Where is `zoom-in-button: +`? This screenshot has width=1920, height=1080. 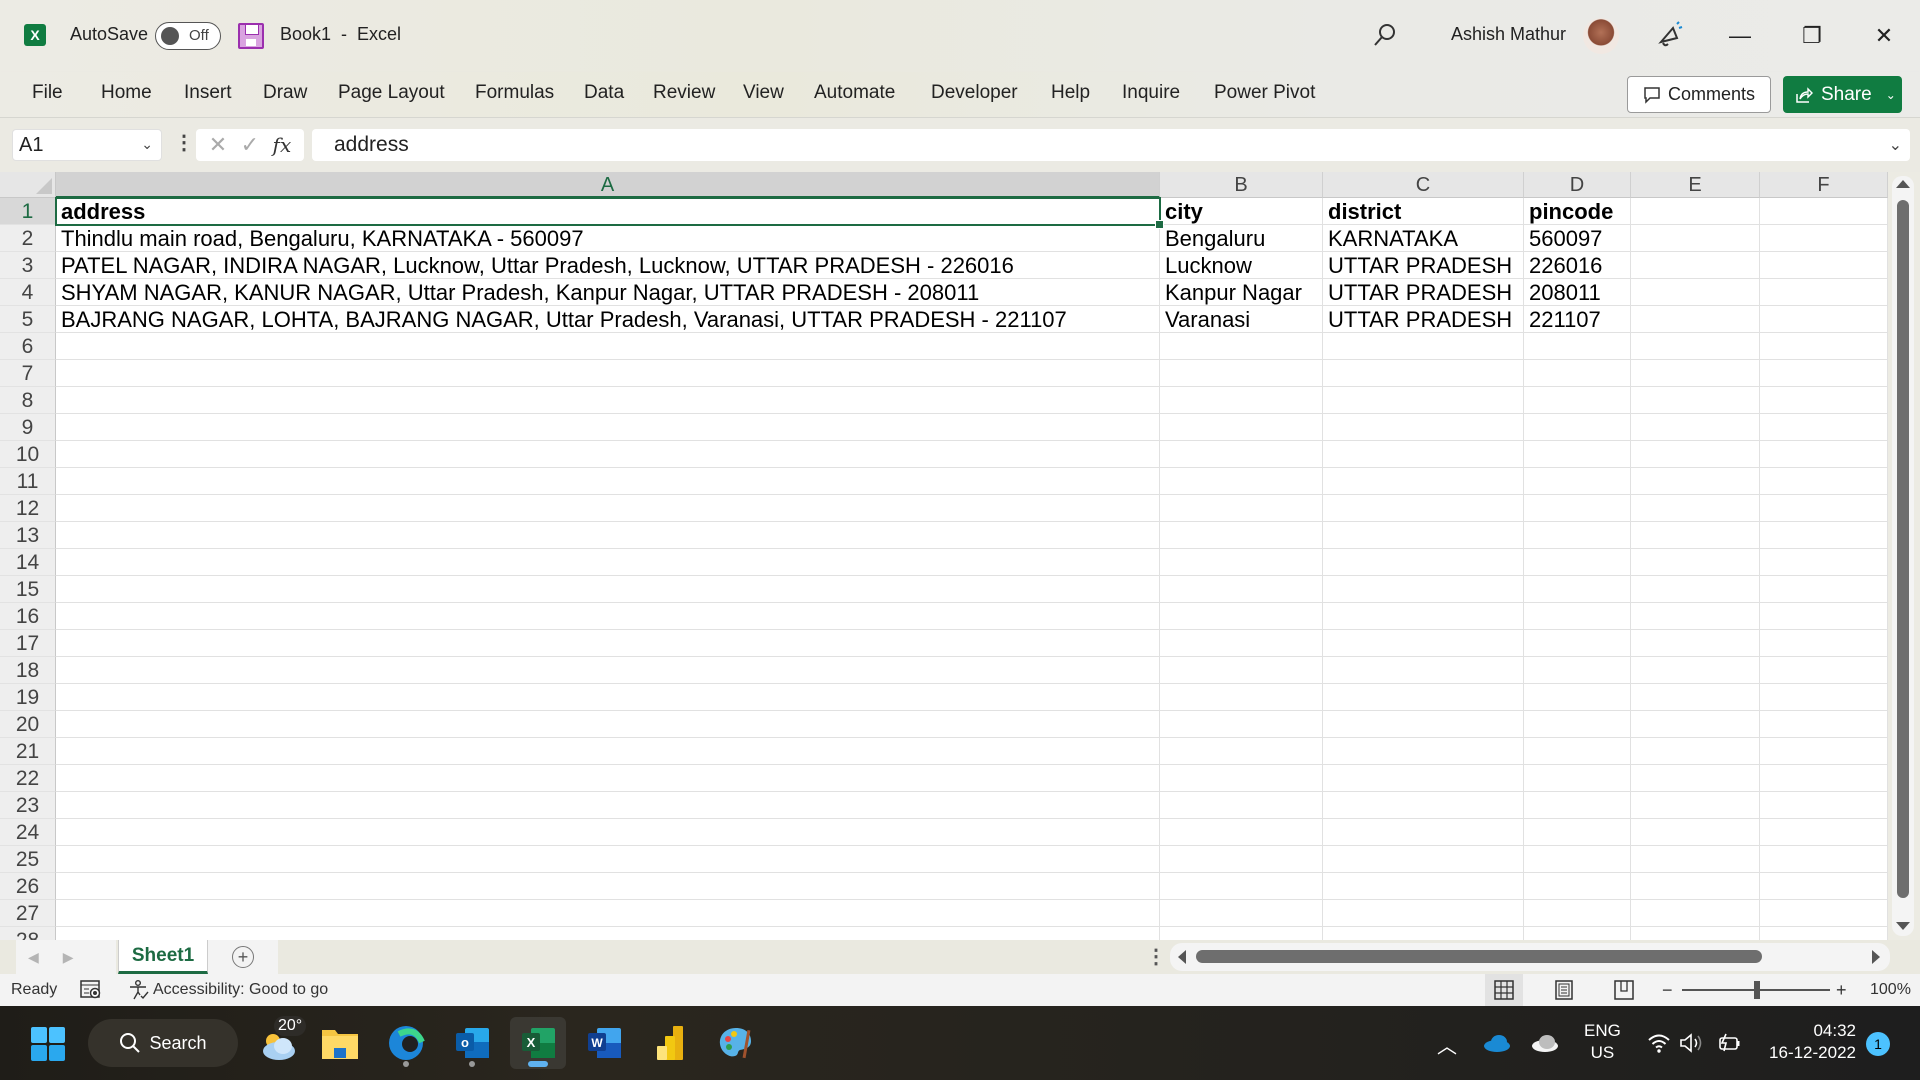
zoom-in-button: + is located at coordinates (1841, 990).